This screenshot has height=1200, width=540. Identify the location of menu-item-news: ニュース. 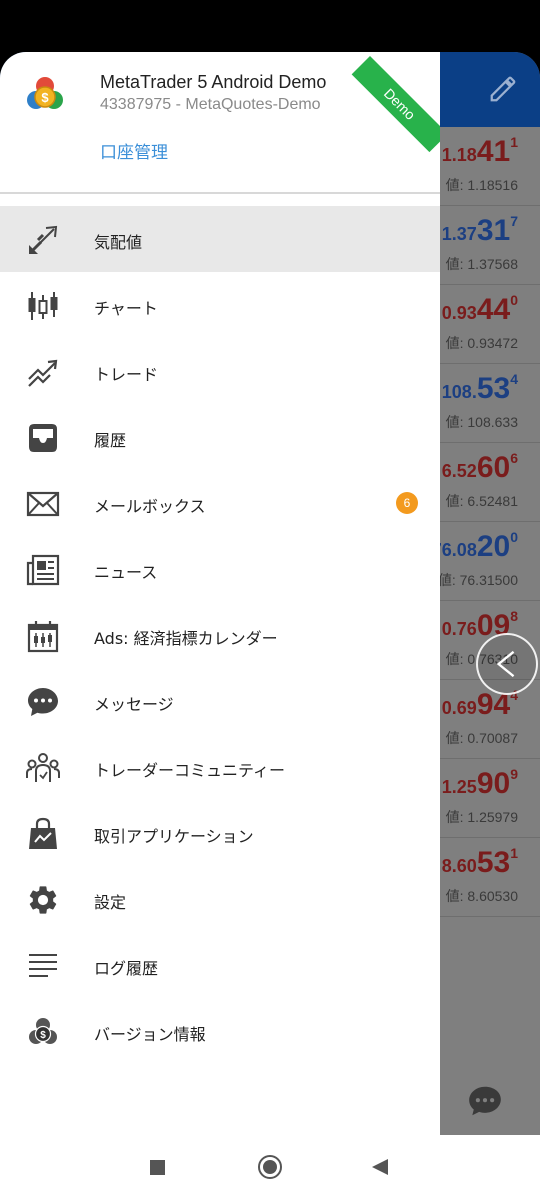
(220, 569).